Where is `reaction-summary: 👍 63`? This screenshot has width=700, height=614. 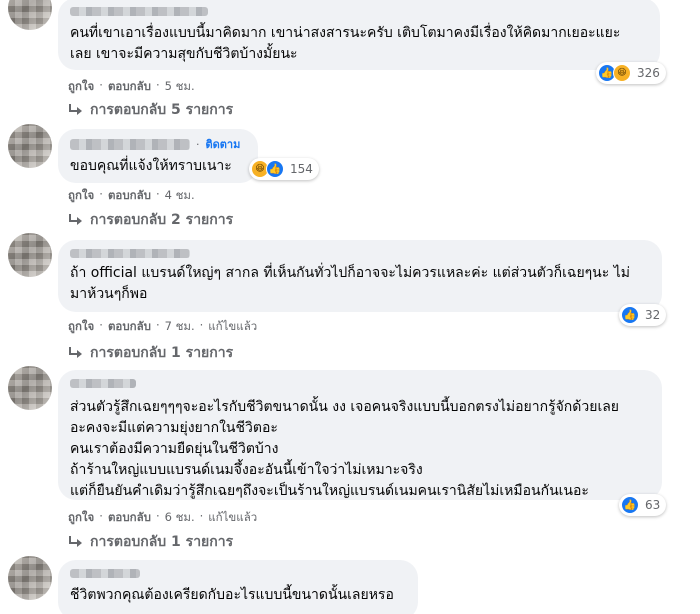 reaction-summary: 👍 63 is located at coordinates (643, 505).